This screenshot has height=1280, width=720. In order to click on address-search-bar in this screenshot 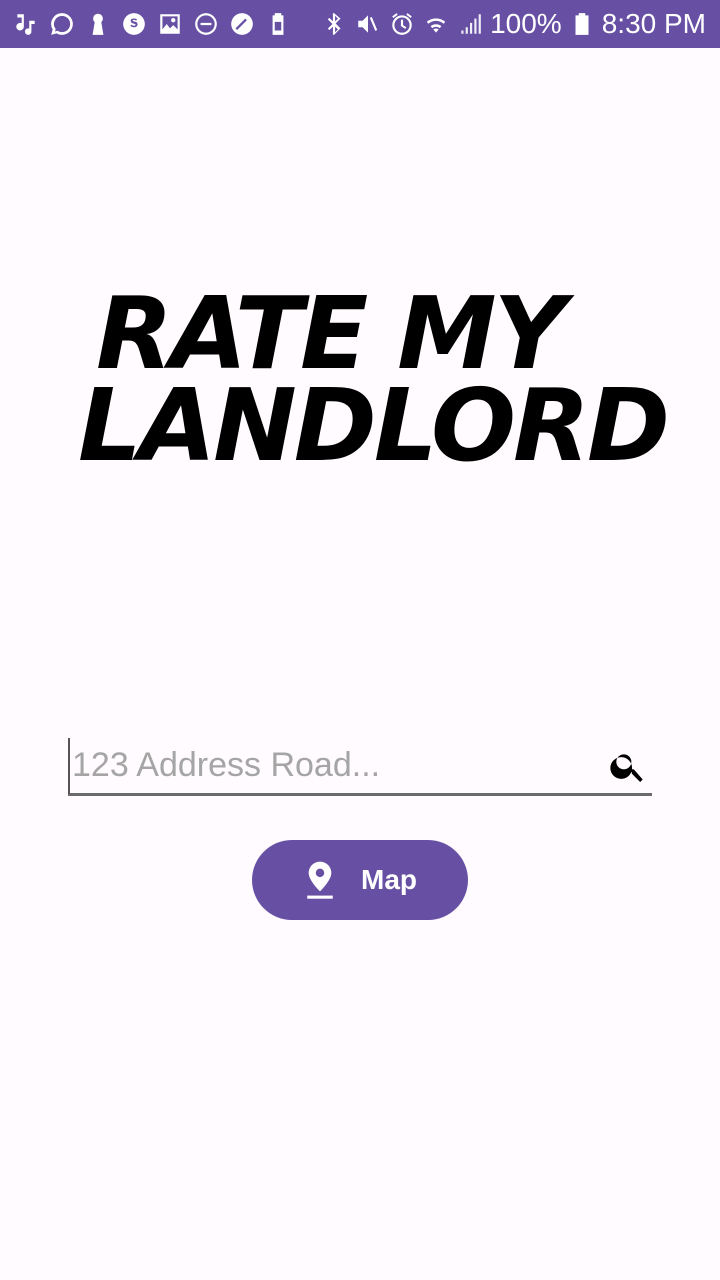, I will do `click(360, 766)`.